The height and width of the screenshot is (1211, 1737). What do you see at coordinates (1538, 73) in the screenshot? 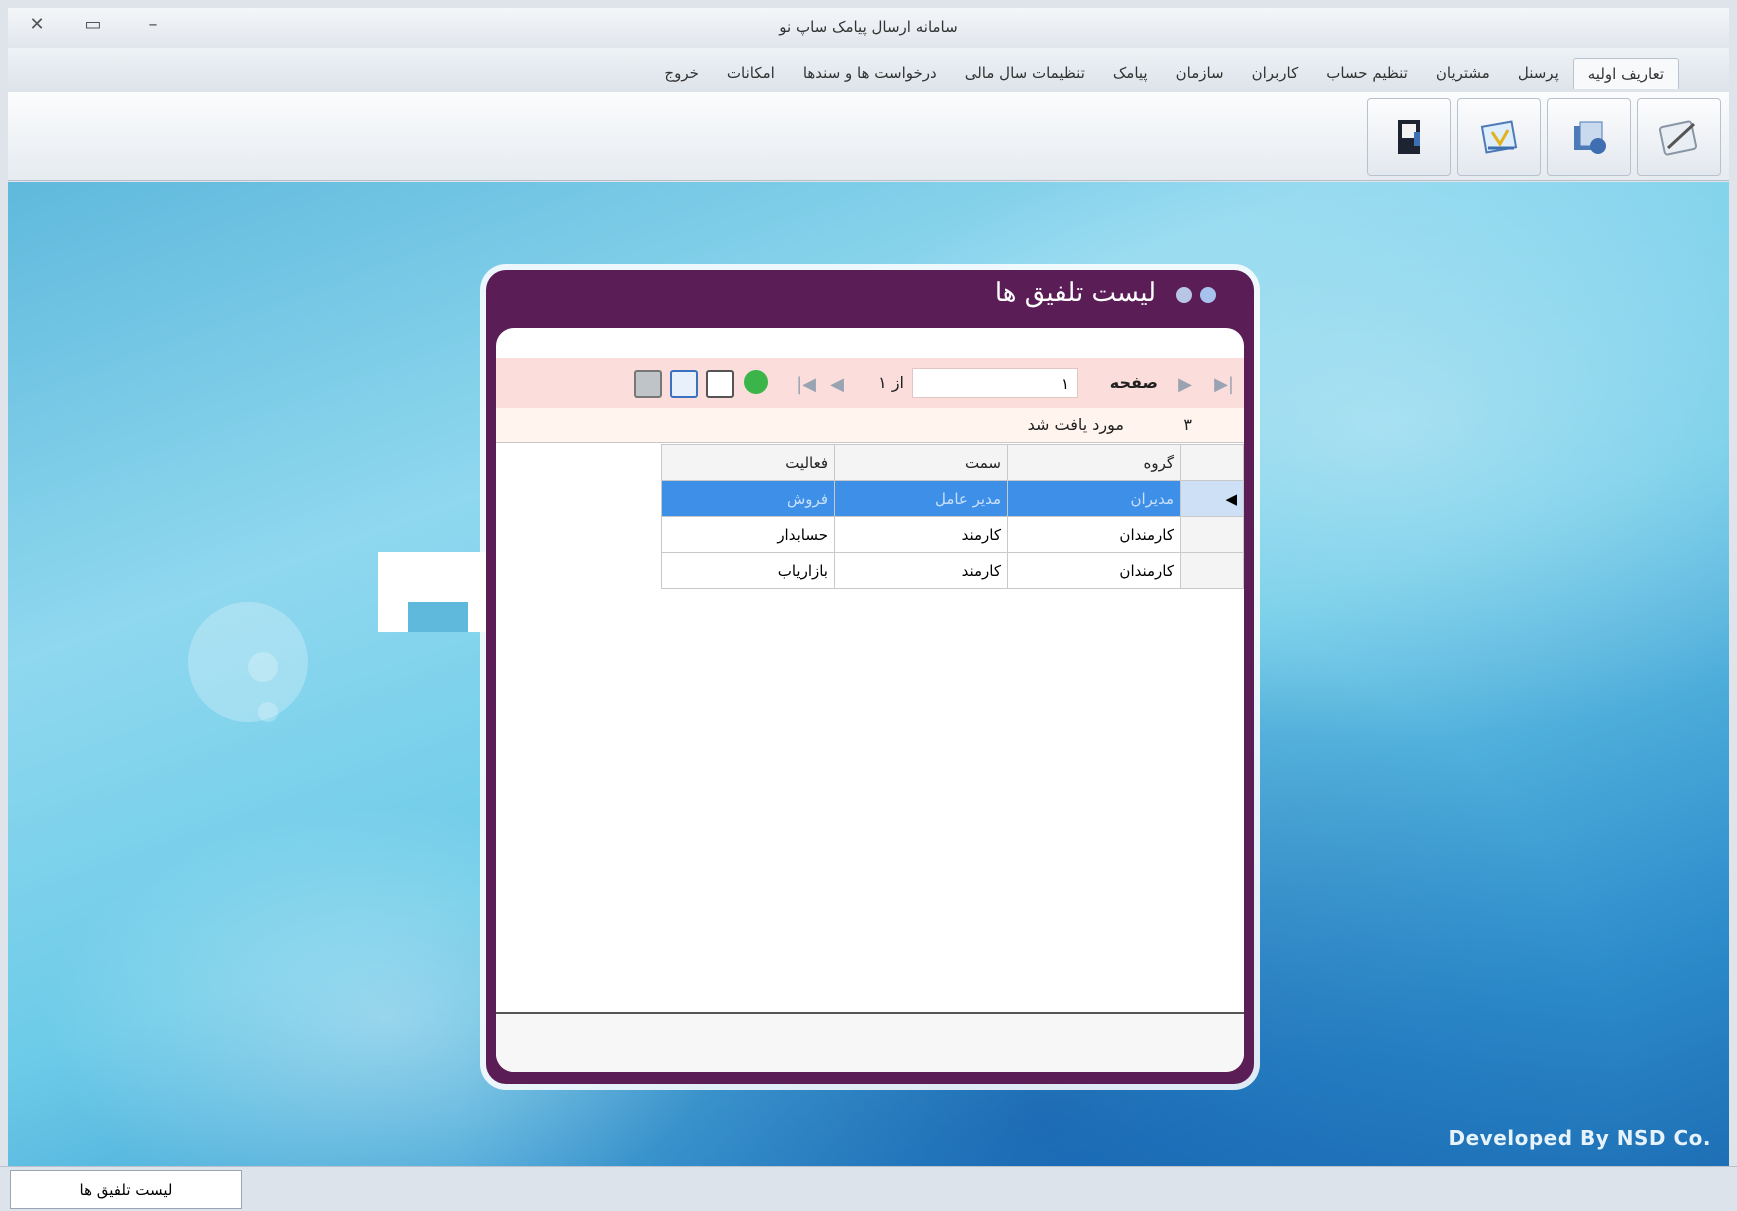
I see `tab-personnel: پرسنل` at bounding box center [1538, 73].